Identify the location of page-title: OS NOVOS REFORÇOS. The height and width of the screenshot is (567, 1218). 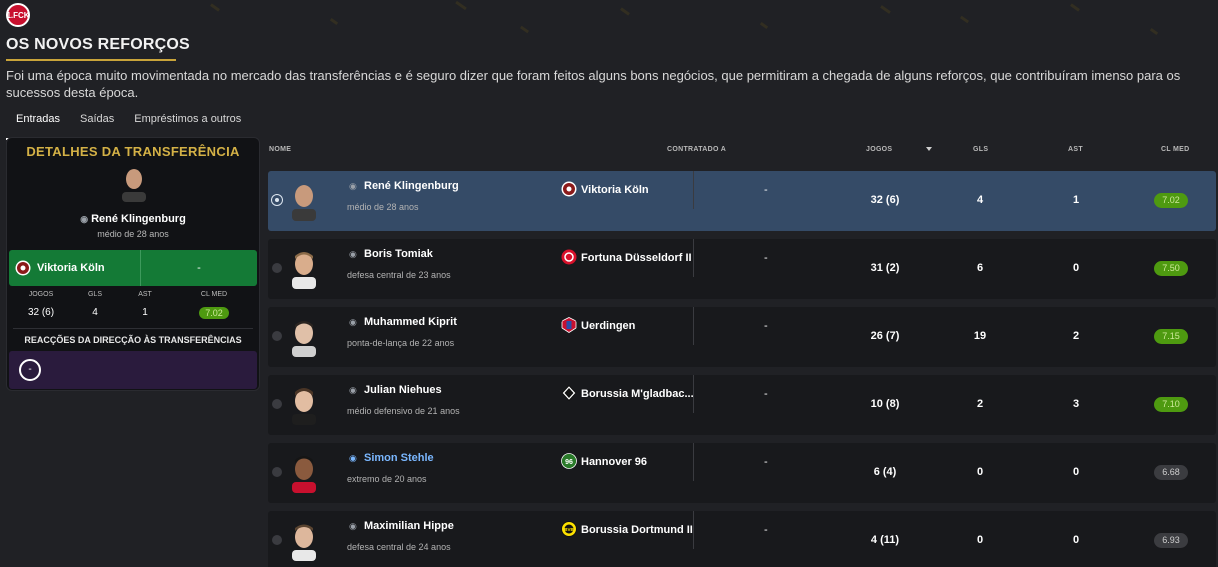
(98, 44).